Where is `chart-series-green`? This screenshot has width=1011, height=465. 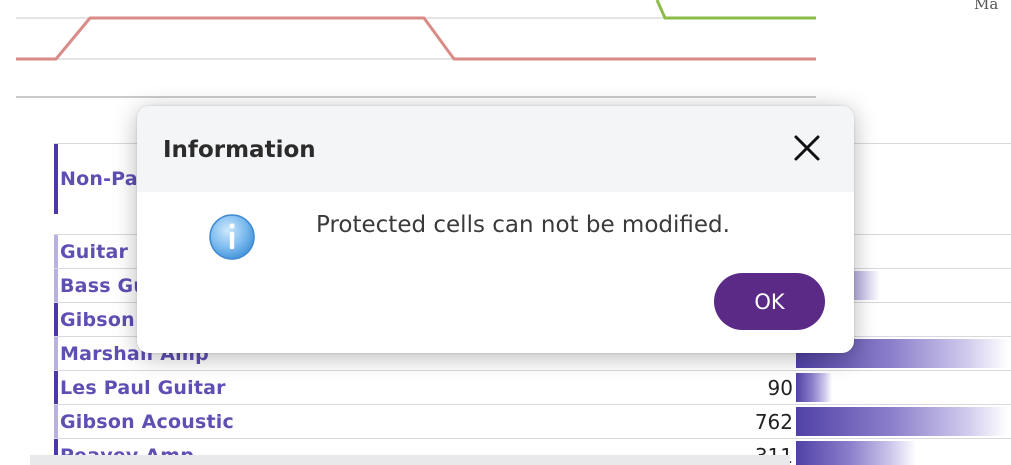 chart-series-green is located at coordinates (735, 10).